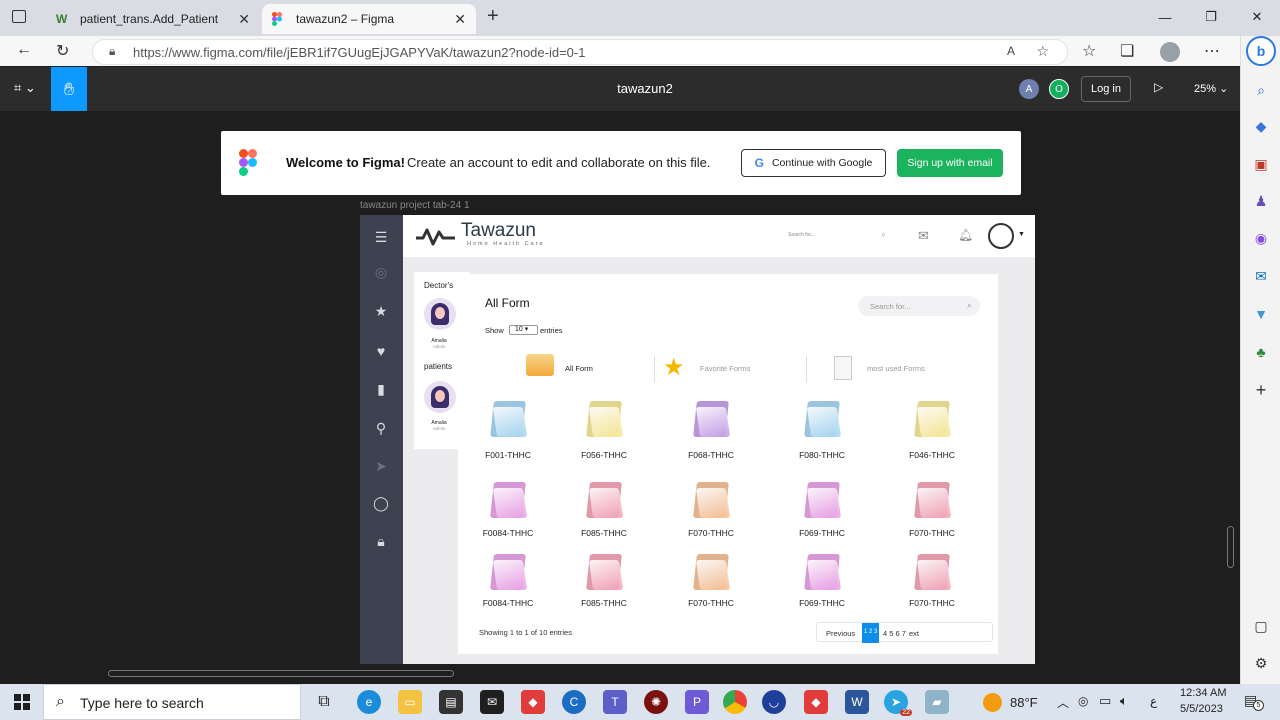 Image resolution: width=1280 pixels, height=720 pixels. What do you see at coordinates (1230, 547) in the screenshot?
I see `canvas-scrollbar-v` at bounding box center [1230, 547].